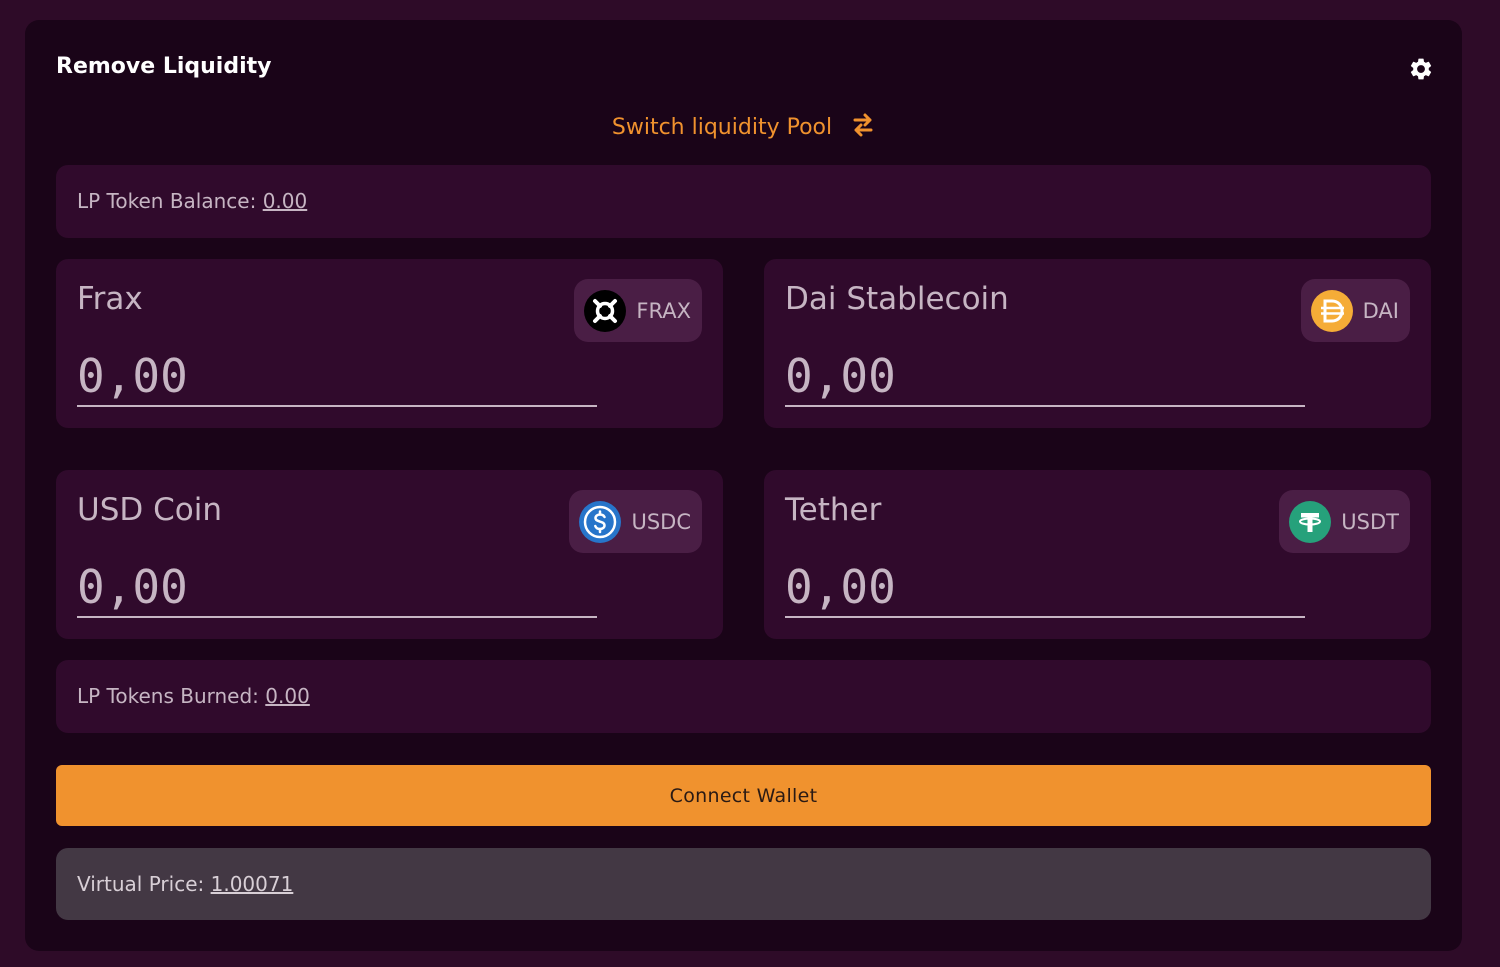 This screenshot has height=967, width=1500. What do you see at coordinates (337, 588) in the screenshot?
I see `usdc-amount-input` at bounding box center [337, 588].